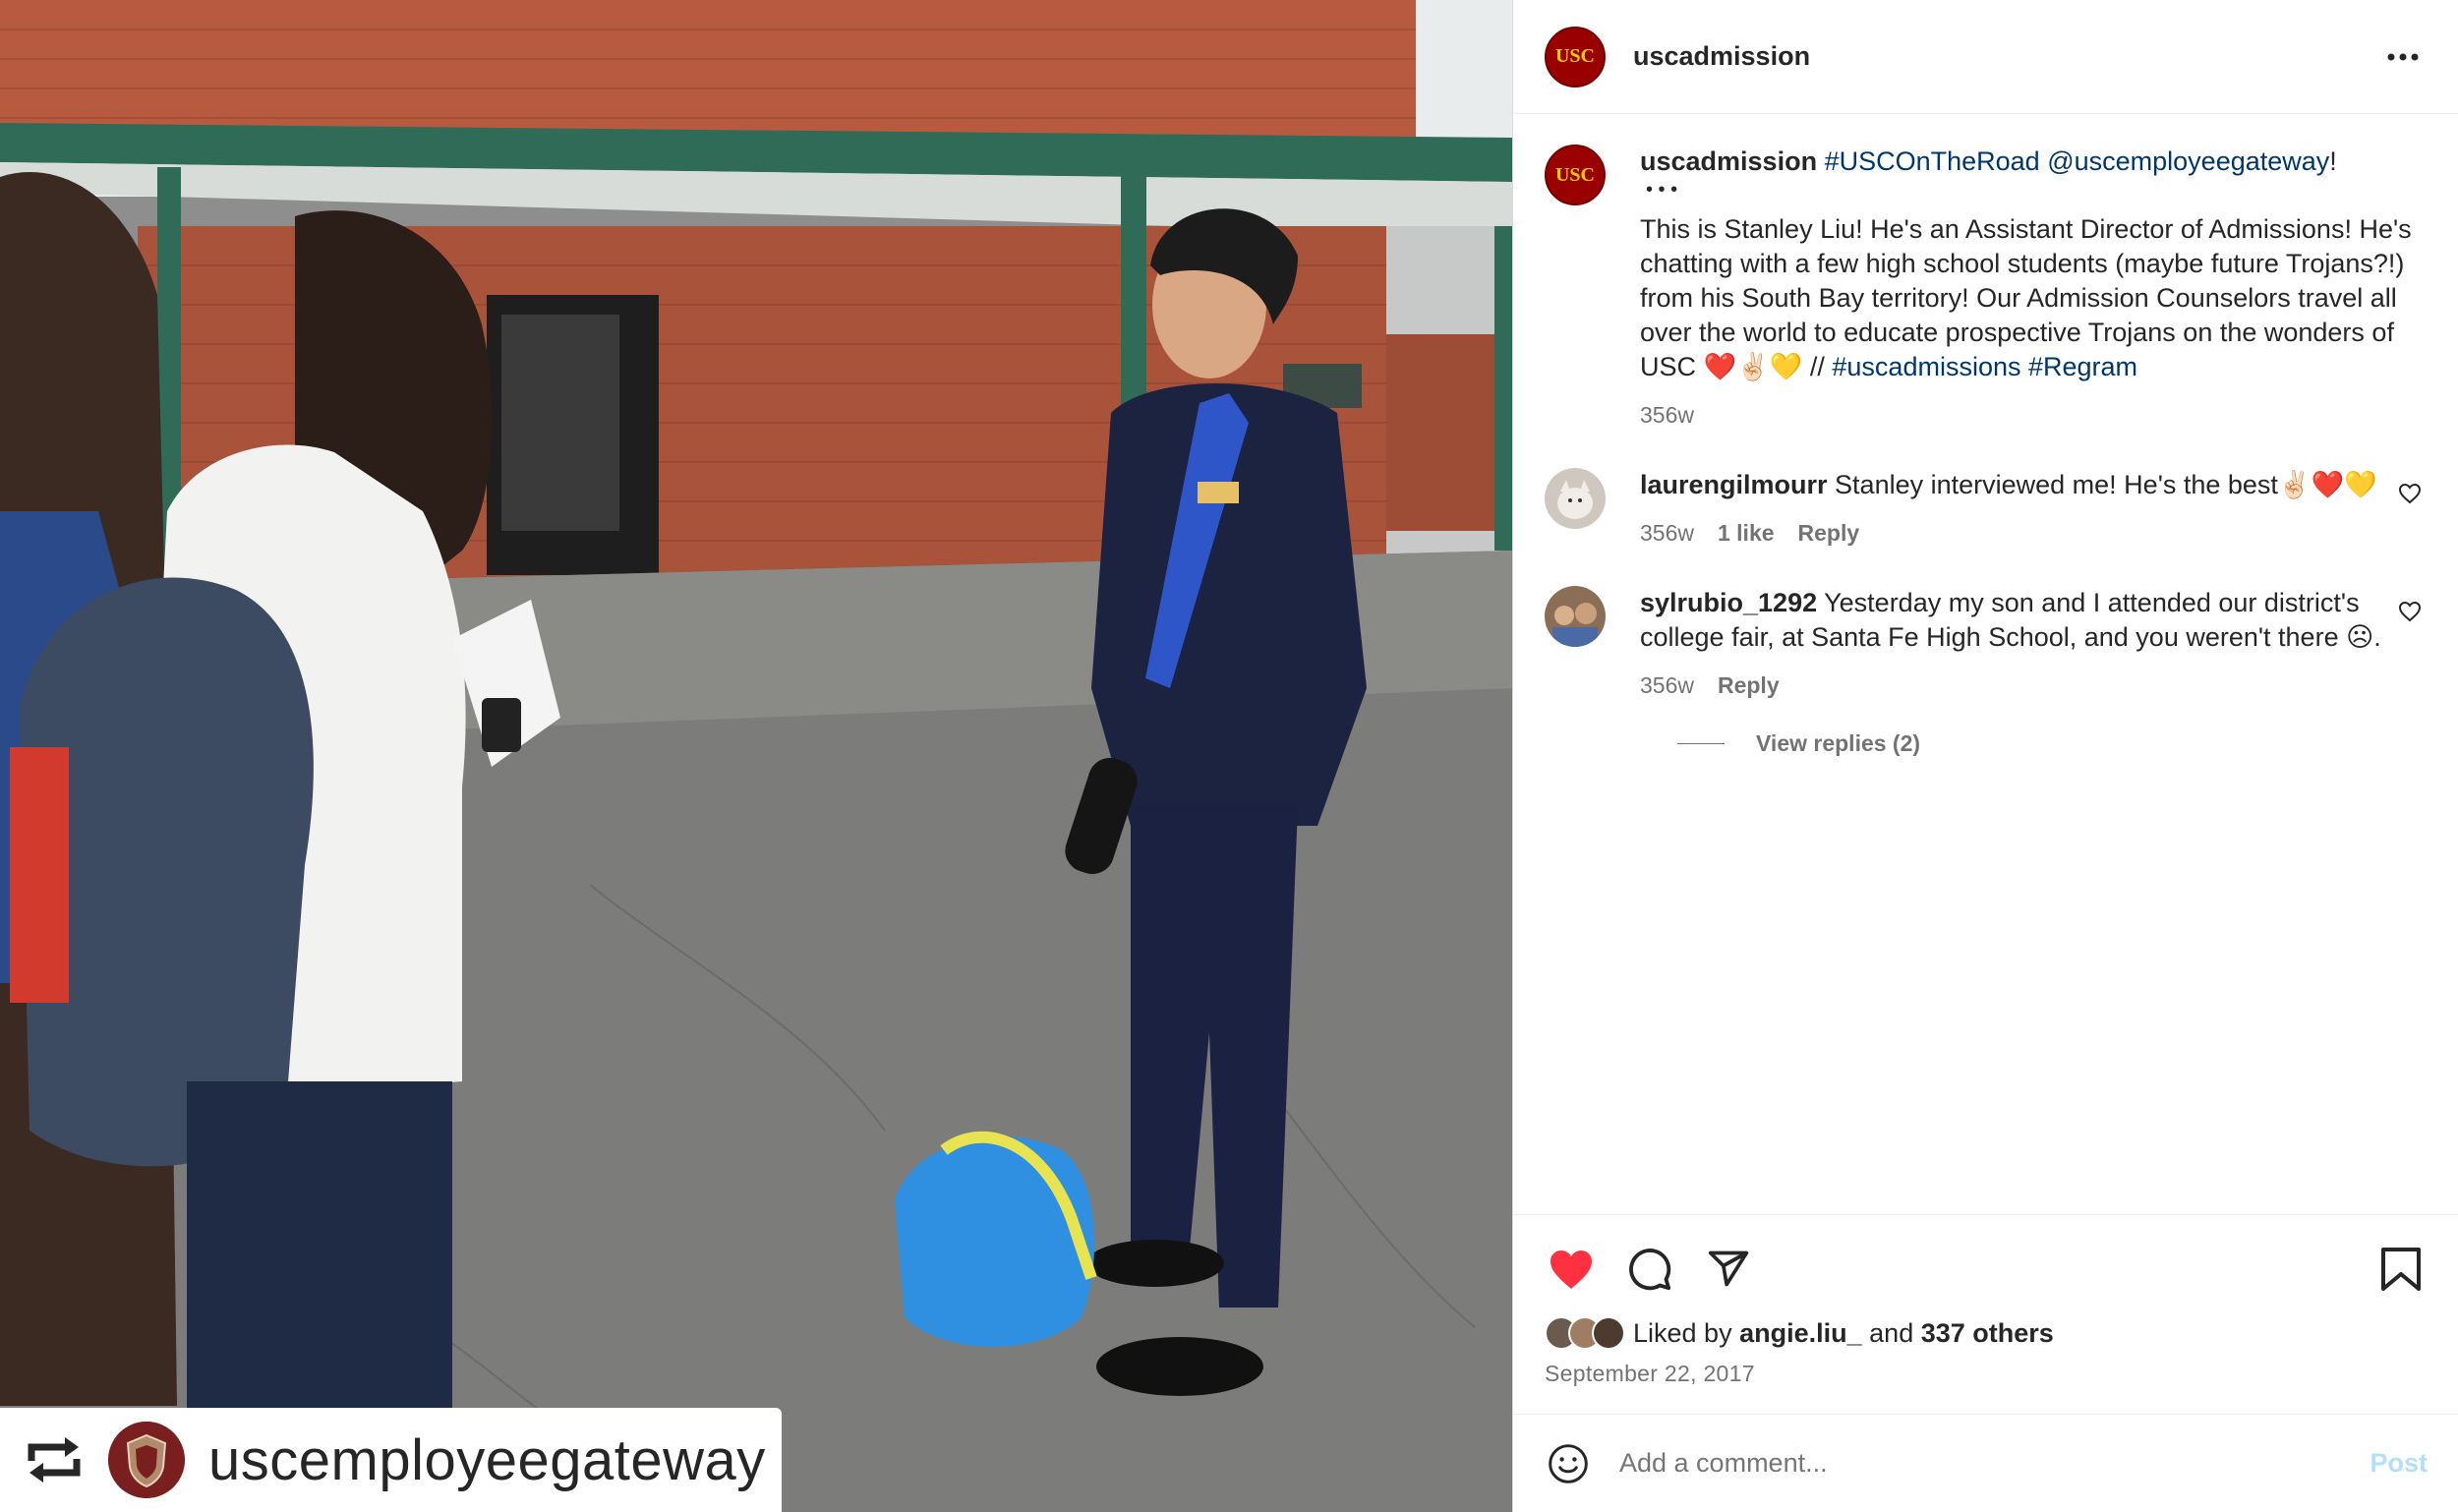 This screenshot has width=2458, height=1512. What do you see at coordinates (1568, 1463) in the screenshot?
I see `emoji-icon` at bounding box center [1568, 1463].